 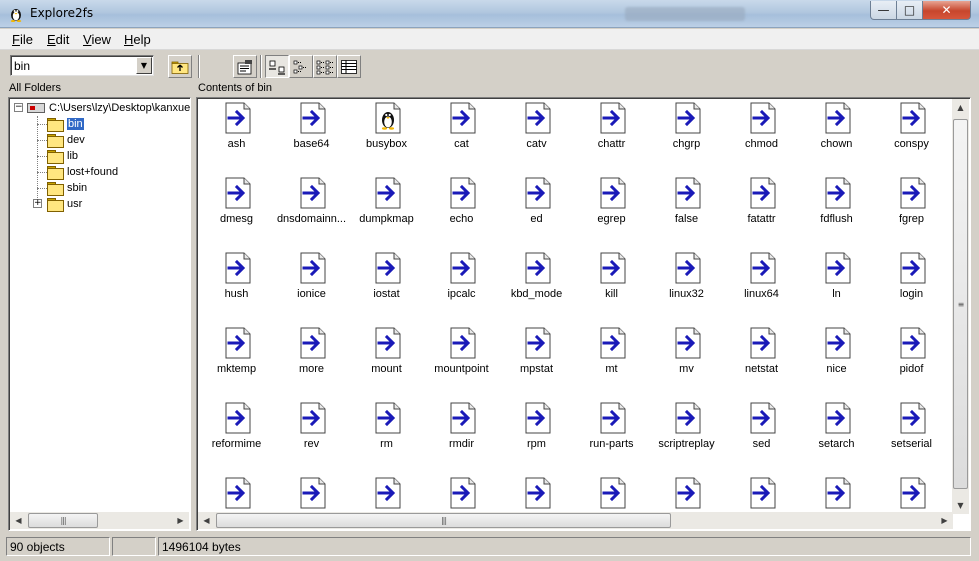 What do you see at coordinates (99, 520) in the screenshot?
I see `tree-horizontal-scrollbar: ◀ ||| ▶` at bounding box center [99, 520].